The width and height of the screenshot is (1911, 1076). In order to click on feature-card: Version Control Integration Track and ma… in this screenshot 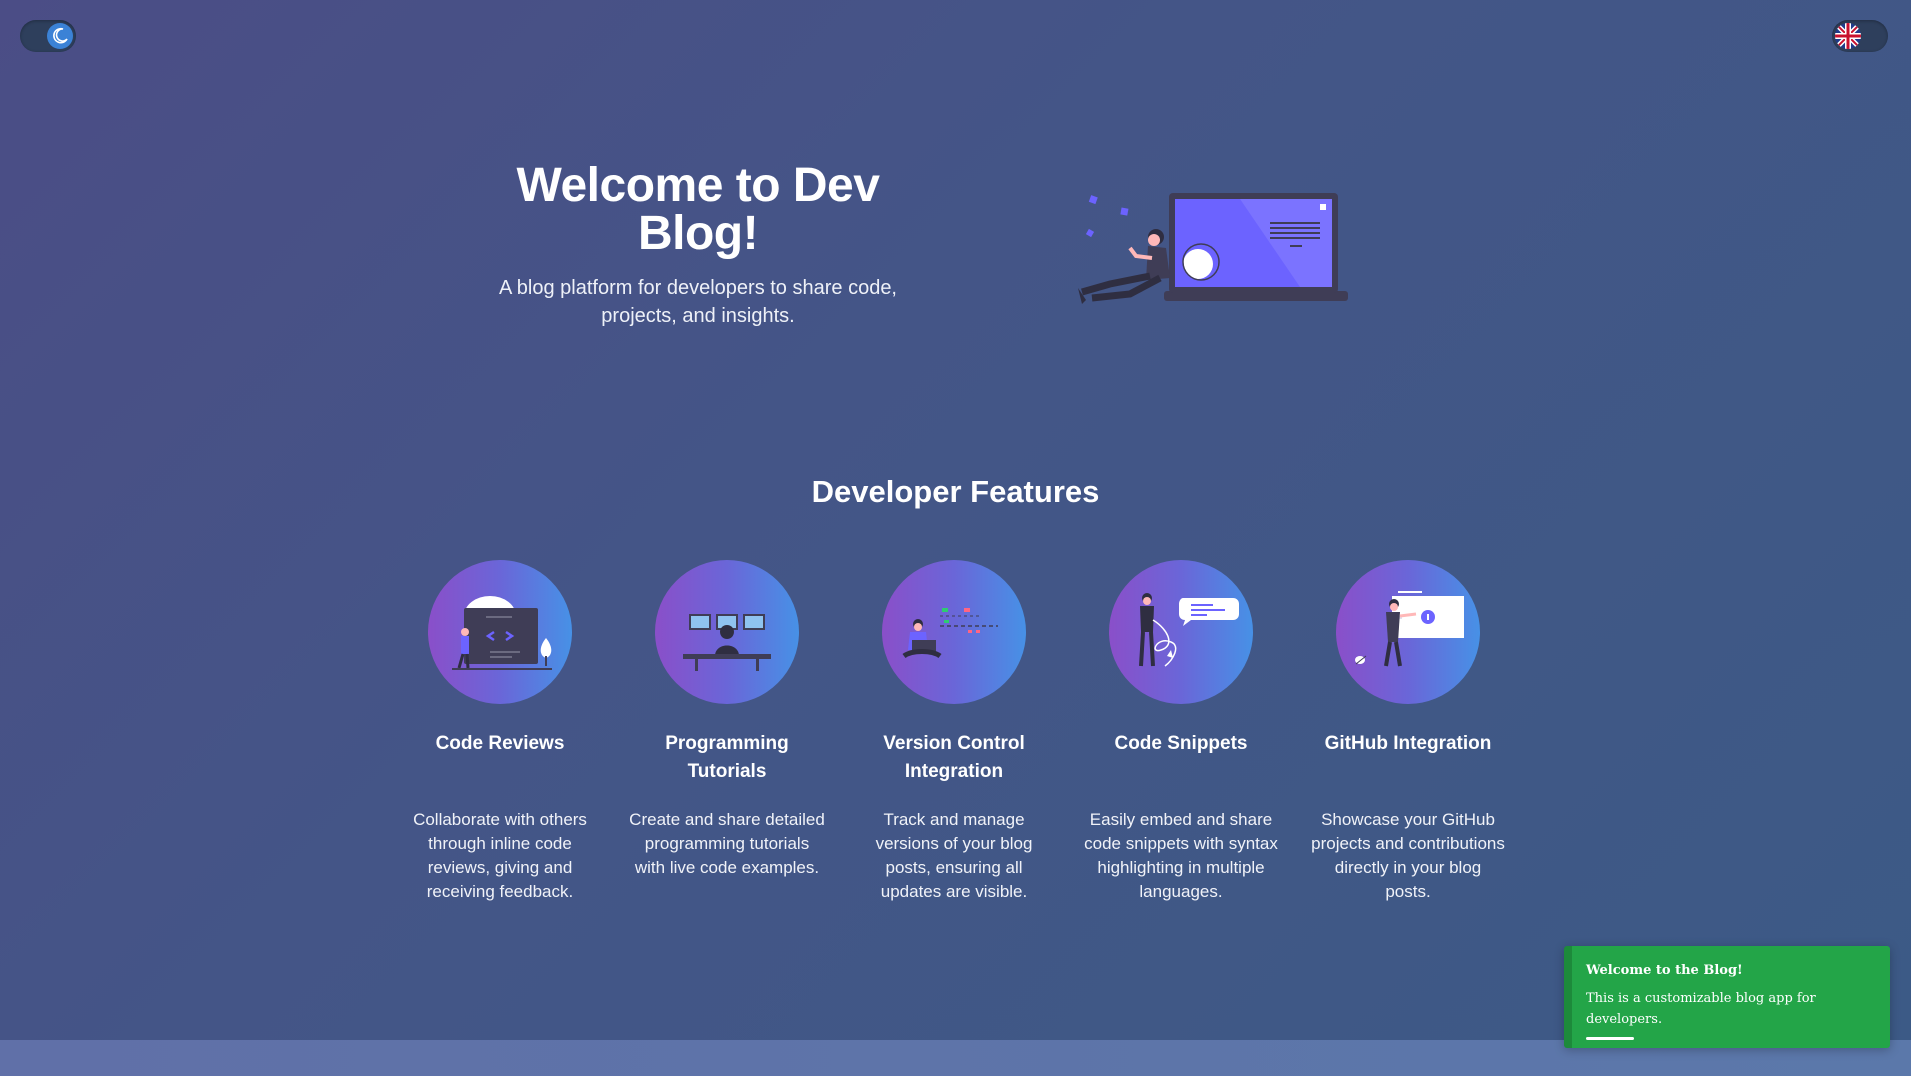, I will do `click(954, 732)`.